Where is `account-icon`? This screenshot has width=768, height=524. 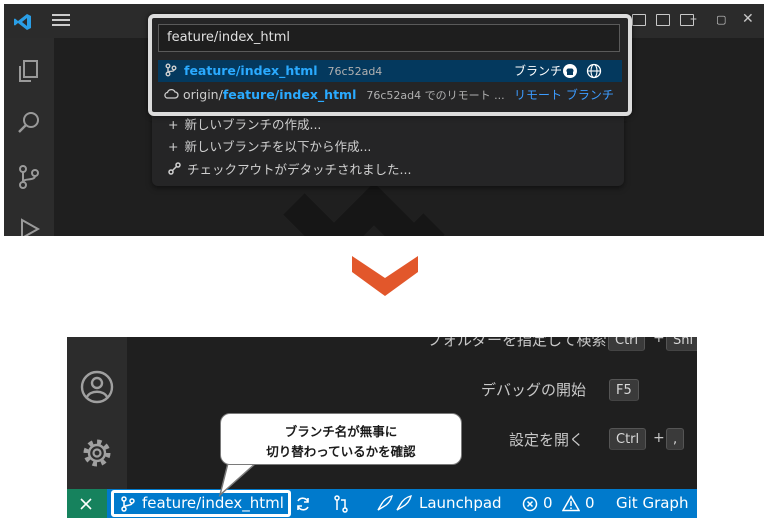 account-icon is located at coordinates (97, 387).